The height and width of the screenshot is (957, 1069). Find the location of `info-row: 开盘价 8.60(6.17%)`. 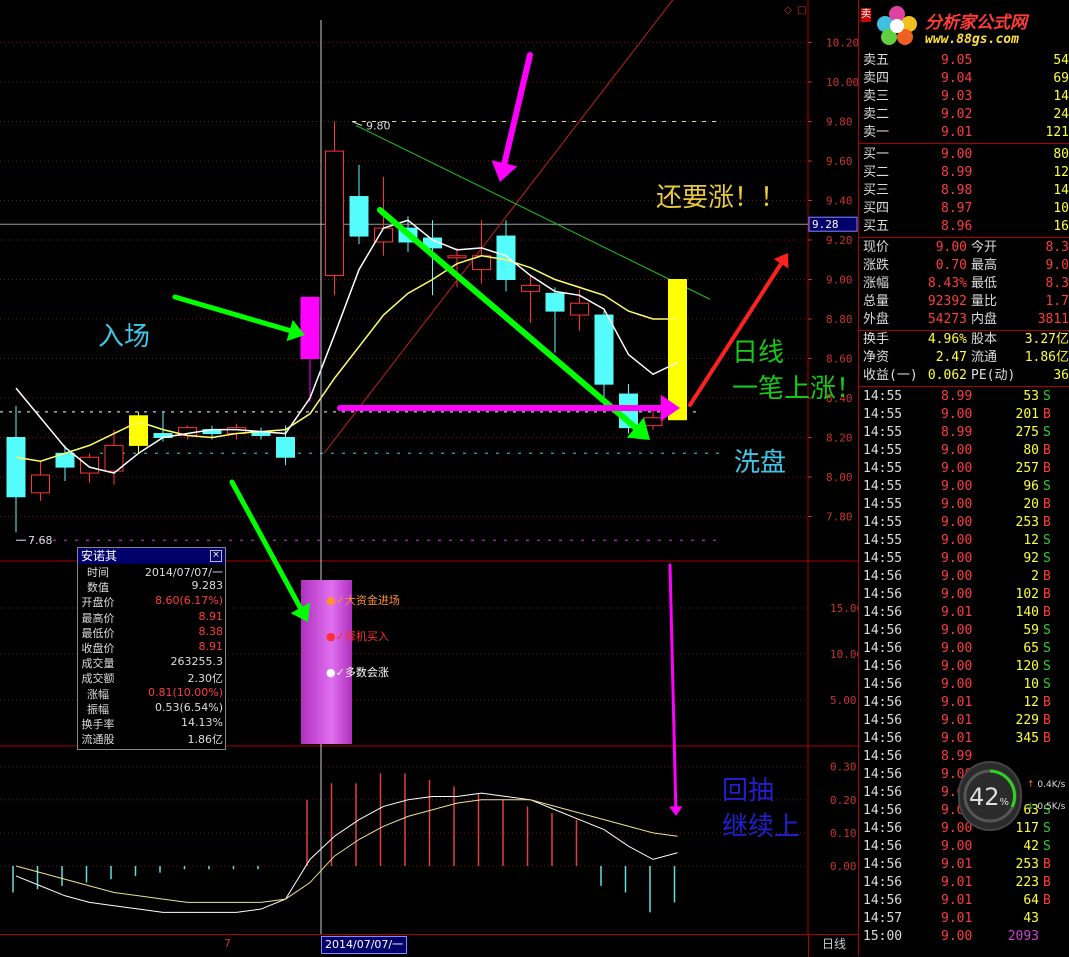

info-row: 开盘价 8.60(6.17%) is located at coordinates (151, 601).